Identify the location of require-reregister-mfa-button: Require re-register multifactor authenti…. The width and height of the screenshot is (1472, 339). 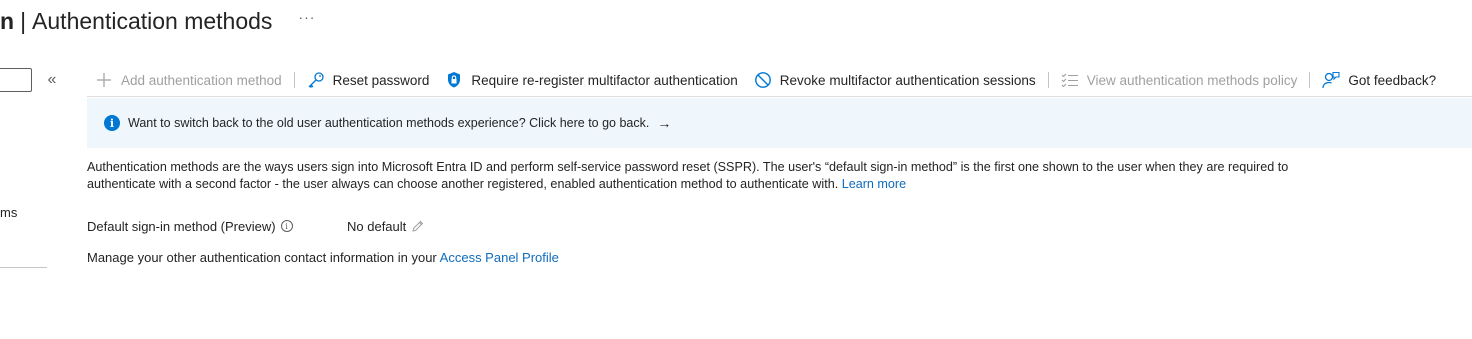
(591, 80).